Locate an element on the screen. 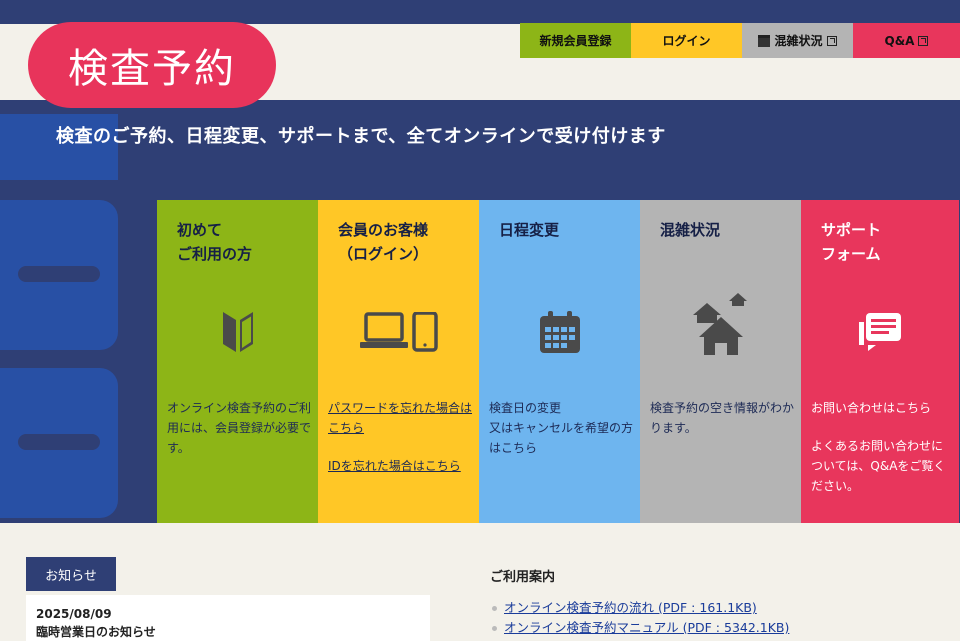 The width and height of the screenshot is (960, 641). guide-manual-pdf-link: オンライン検査予約マニュアル (PDF : 5342.1KB) is located at coordinates (646, 628).